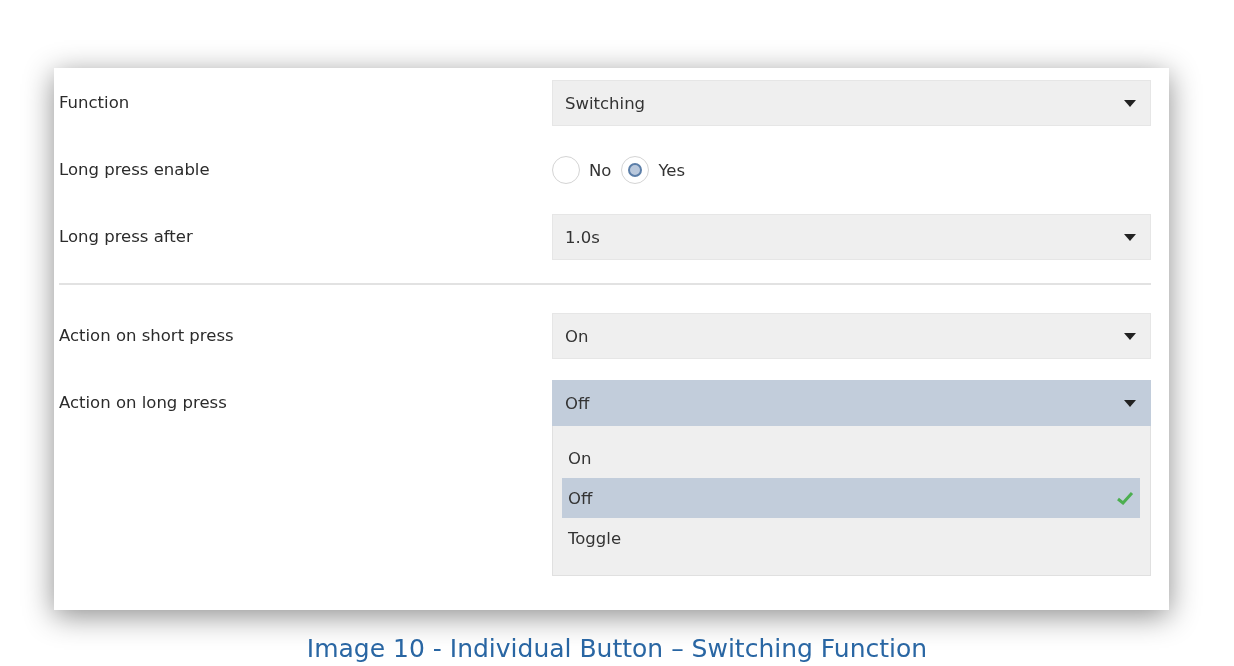 This screenshot has width=1234, height=666. Describe the element at coordinates (143, 403) in the screenshot. I see `field-label: Action on long press` at that location.